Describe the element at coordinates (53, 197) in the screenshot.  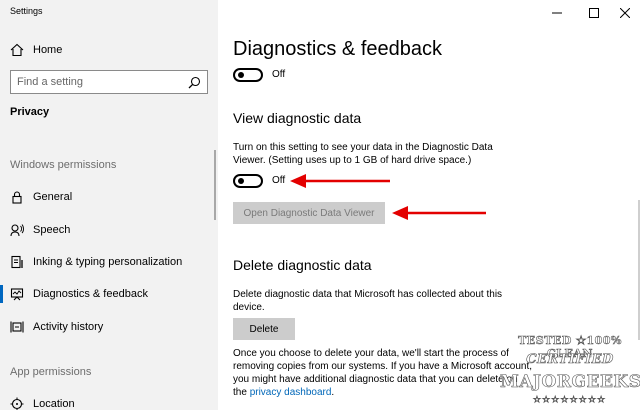
I see `sidebar-item-label: General` at that location.